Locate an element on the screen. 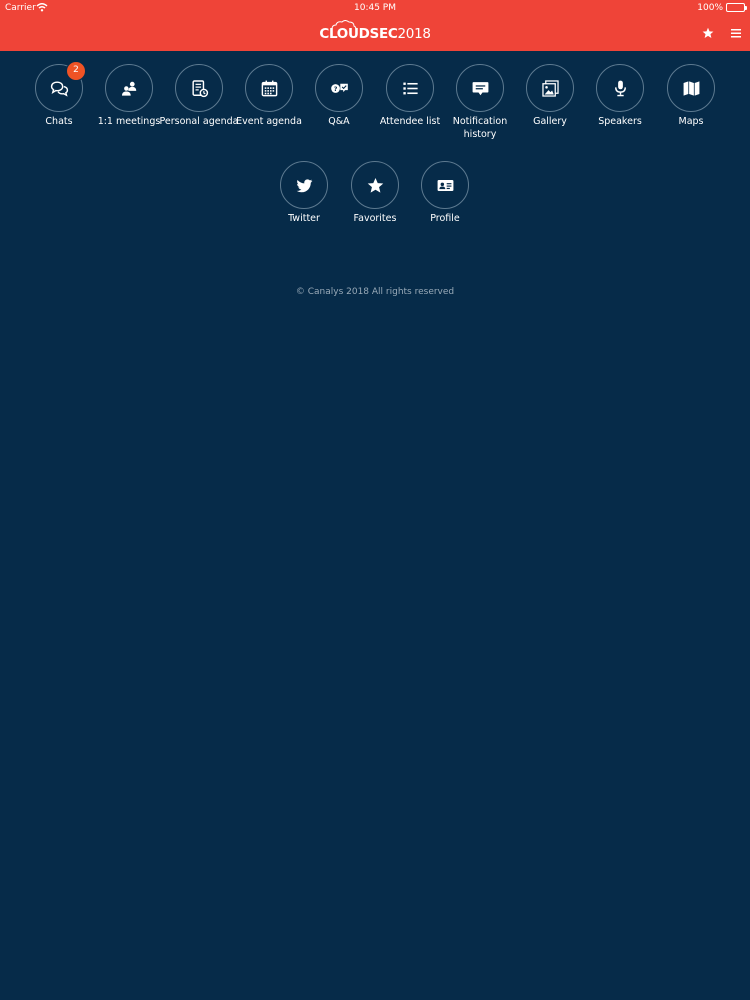 Image resolution: width=750 pixels, height=1000 pixels. menu-tile-meetings: 1:1 meetings is located at coordinates (129, 96).